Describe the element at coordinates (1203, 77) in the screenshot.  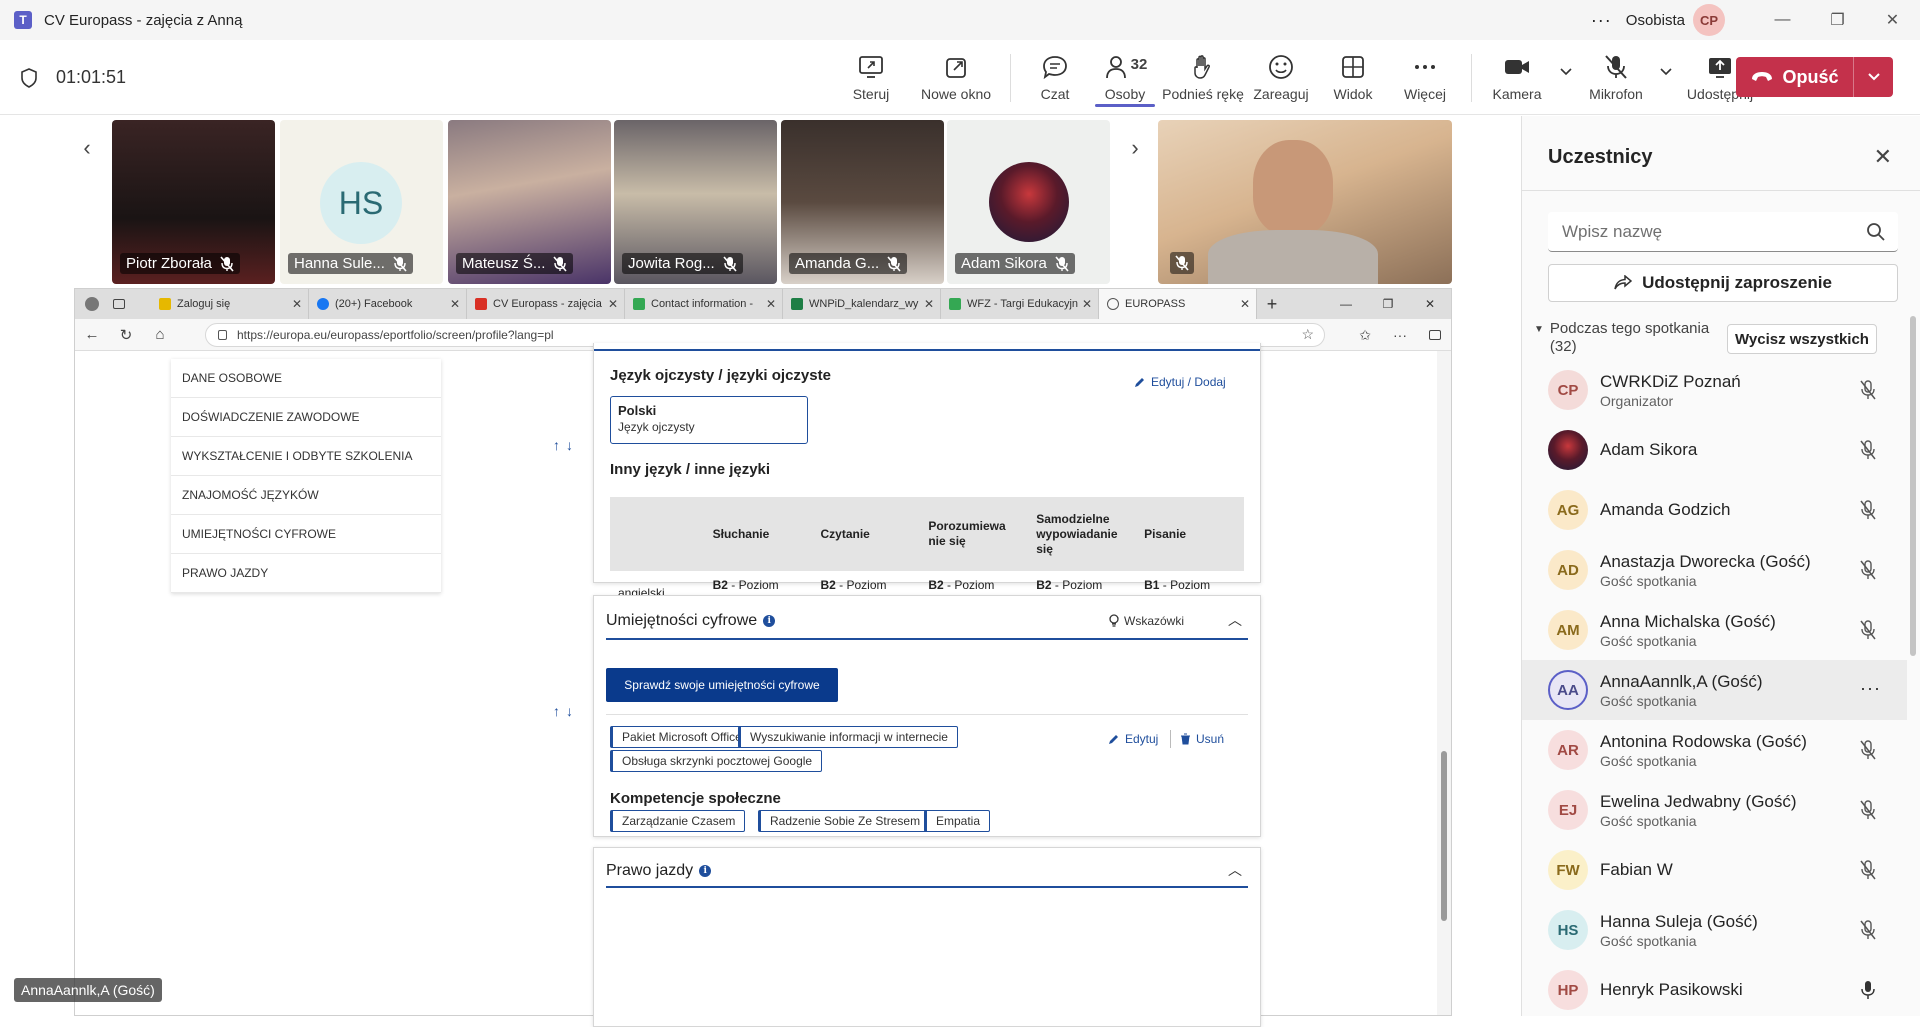
I see `raise-hand-button: Podnieś rękę` at that location.